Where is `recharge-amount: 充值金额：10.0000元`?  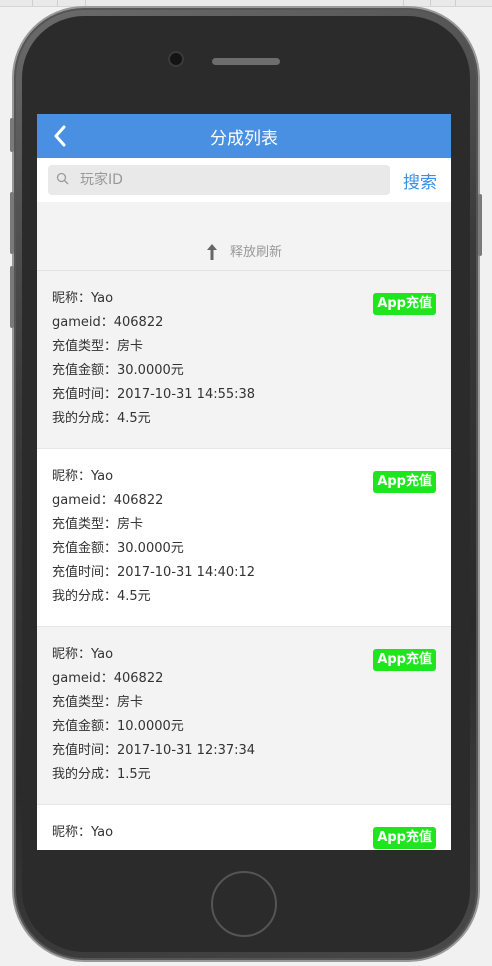
recharge-amount: 充值金额：10.0000元 is located at coordinates (118, 726).